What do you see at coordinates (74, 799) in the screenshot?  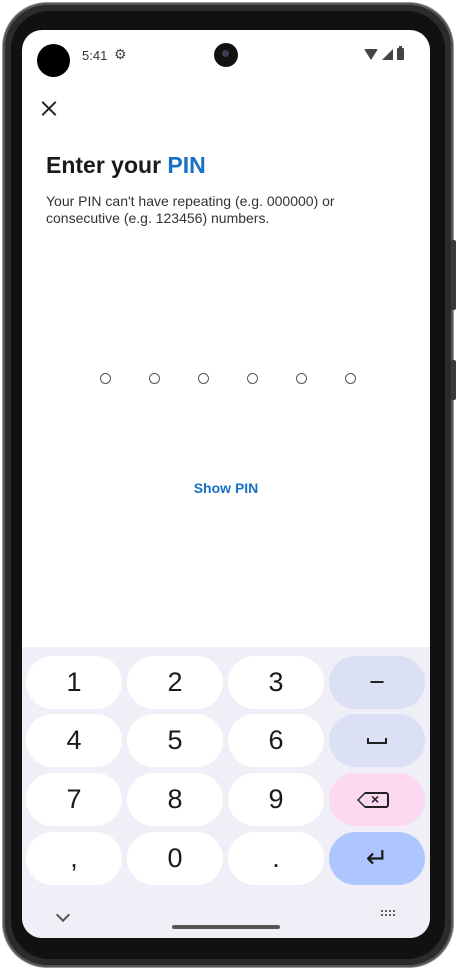 I see `key-7: 7` at bounding box center [74, 799].